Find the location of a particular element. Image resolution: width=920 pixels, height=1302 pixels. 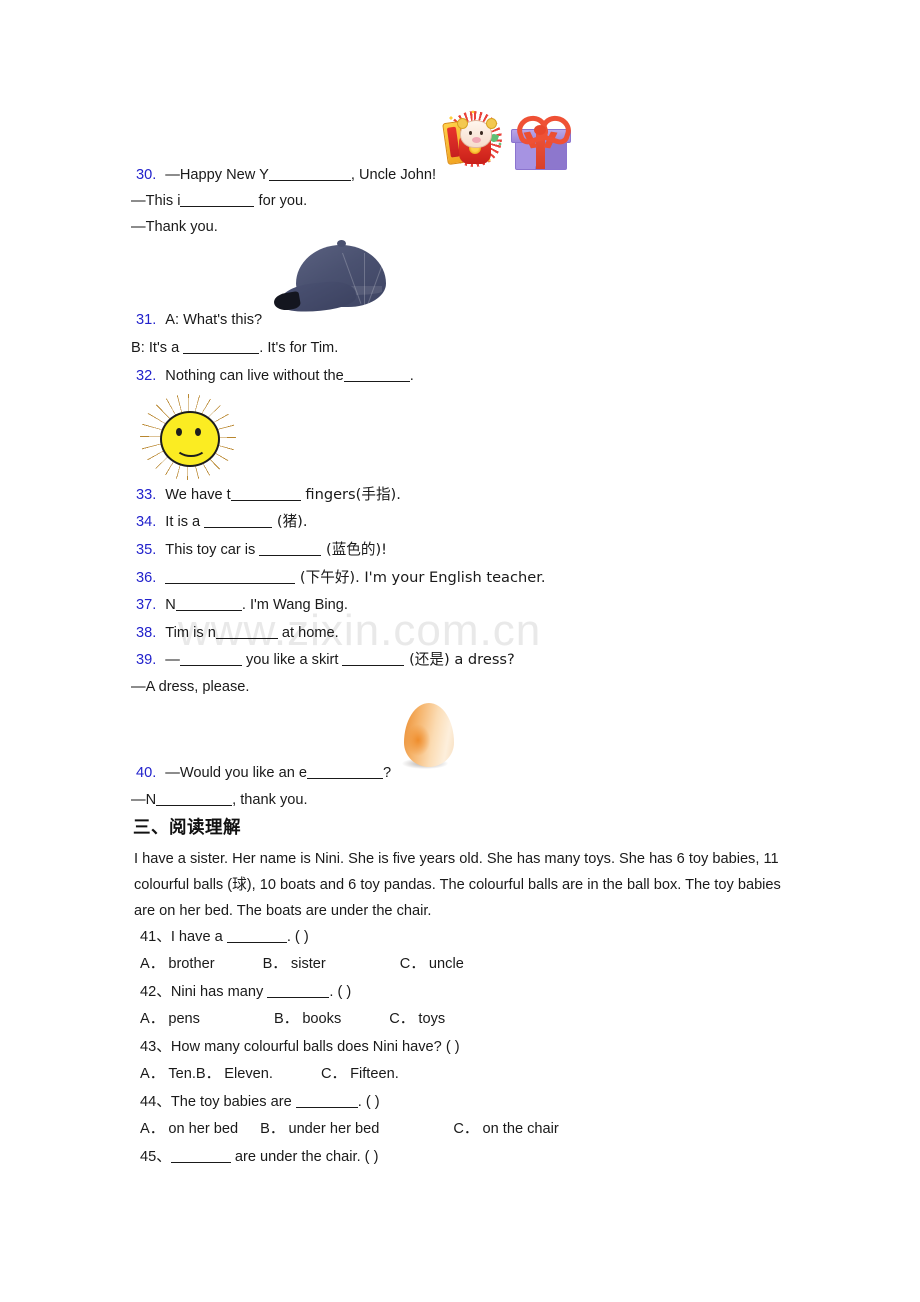

question-42-text-a: Nini has many is located at coordinates (219, 992).